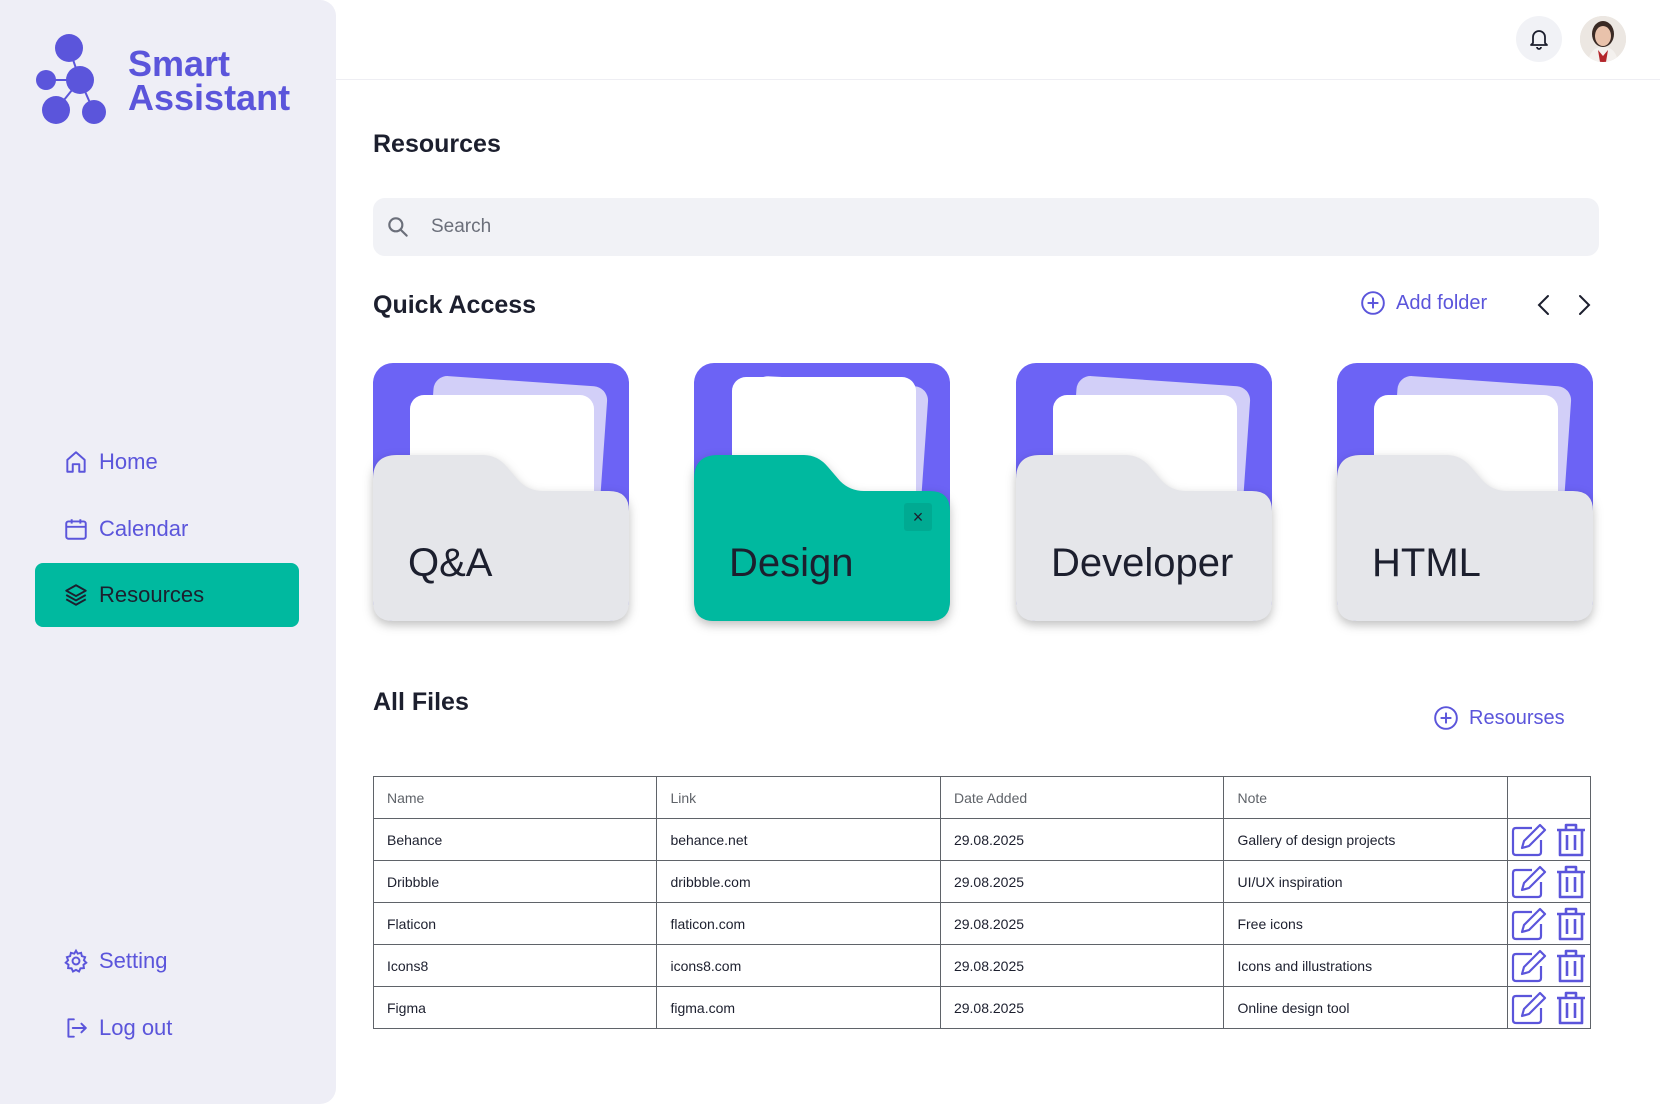 This screenshot has height=1104, width=1660. I want to click on app-name: Smart Assistant, so click(209, 80).